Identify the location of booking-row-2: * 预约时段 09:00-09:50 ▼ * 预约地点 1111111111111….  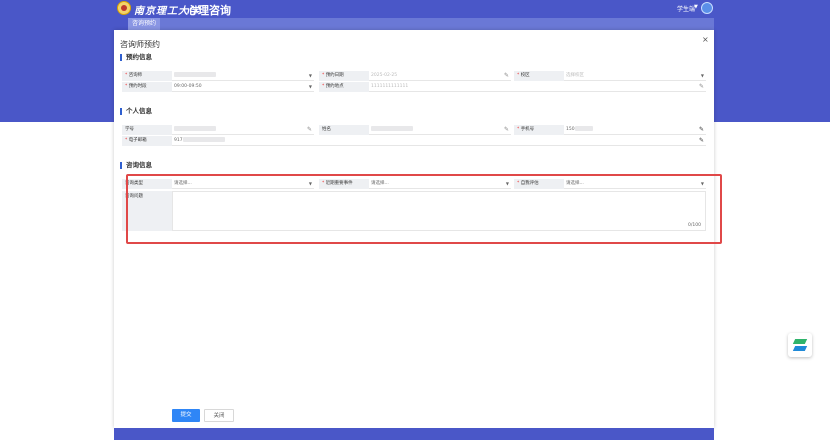
(414, 87).